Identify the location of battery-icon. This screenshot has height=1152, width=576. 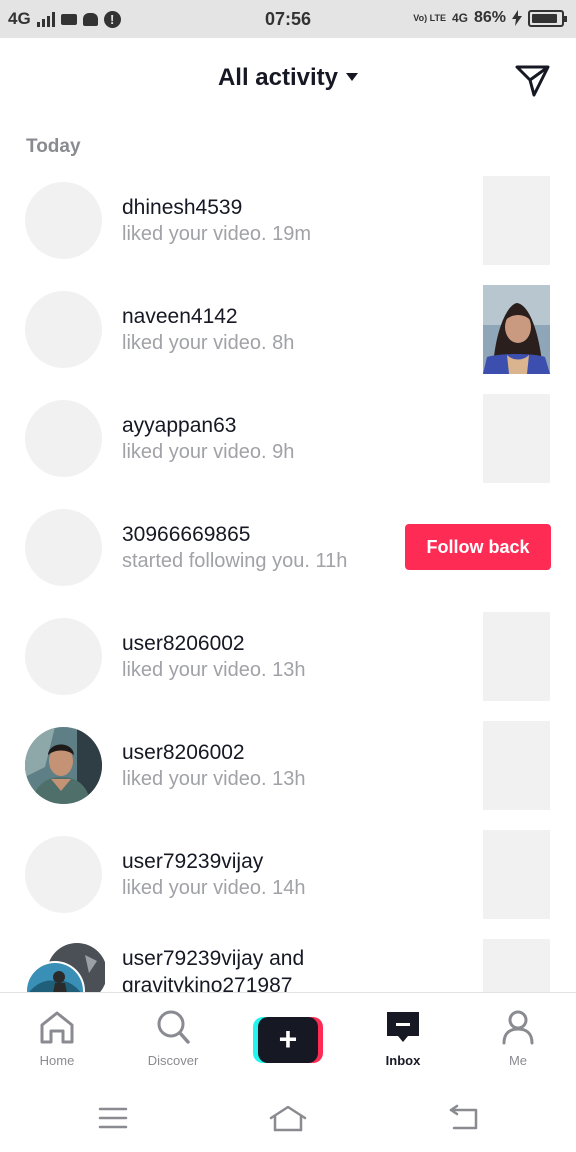
(547, 18).